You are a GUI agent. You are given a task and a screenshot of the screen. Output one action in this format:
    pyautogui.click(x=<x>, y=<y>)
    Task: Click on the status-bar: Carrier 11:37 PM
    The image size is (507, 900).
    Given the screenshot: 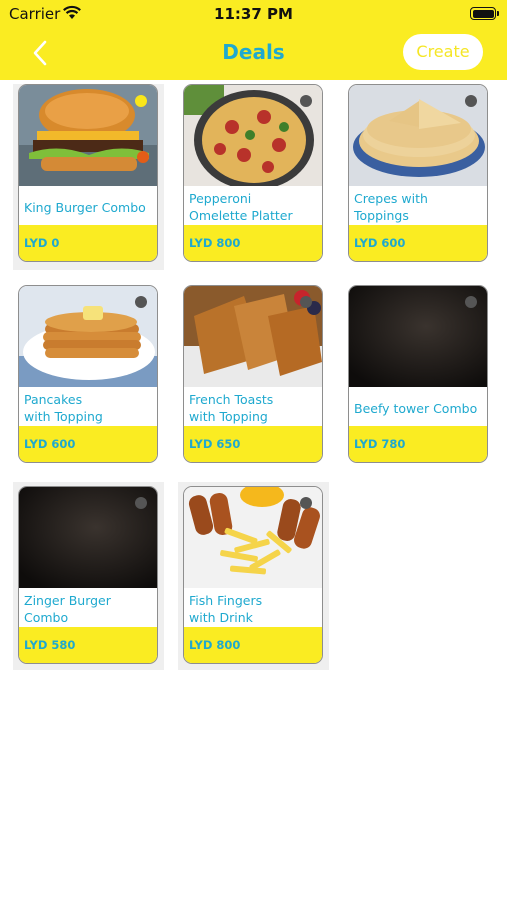 What is the action you would take?
    pyautogui.click(x=253, y=14)
    